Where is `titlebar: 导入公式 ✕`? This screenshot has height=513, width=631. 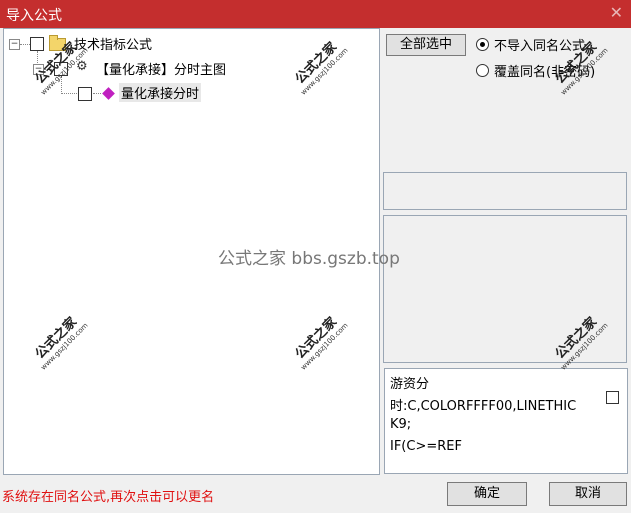
titlebar: 导入公式 ✕ is located at coordinates (315, 14).